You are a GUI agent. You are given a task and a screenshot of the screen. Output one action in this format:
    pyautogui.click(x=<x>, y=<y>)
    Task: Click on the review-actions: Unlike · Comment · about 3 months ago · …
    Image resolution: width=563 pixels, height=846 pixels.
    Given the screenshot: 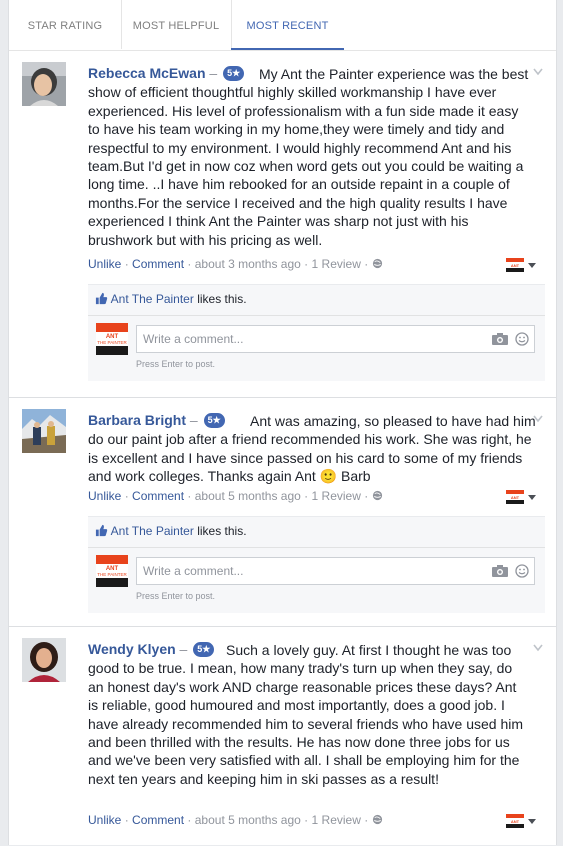 What is the action you would take?
    pyautogui.click(x=235, y=264)
    